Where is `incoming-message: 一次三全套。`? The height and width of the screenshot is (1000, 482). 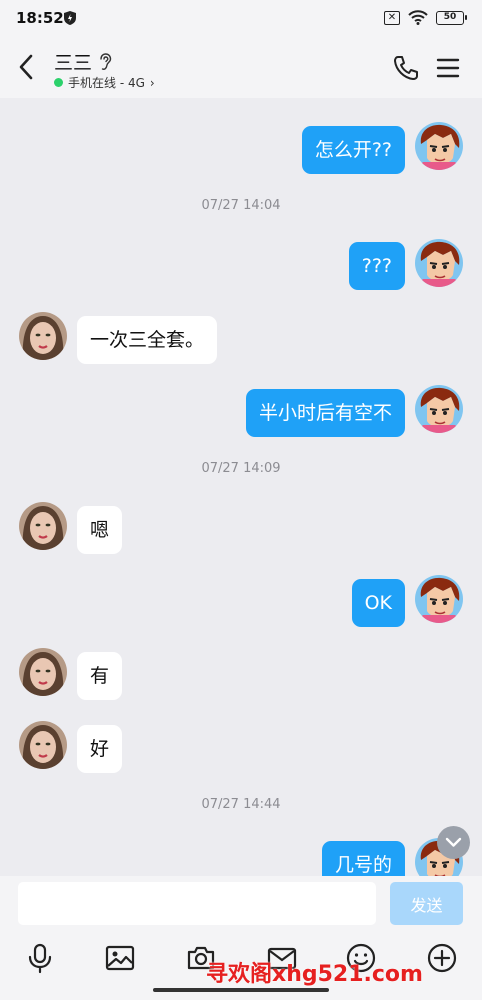 incoming-message: 一次三全套。 is located at coordinates (147, 340).